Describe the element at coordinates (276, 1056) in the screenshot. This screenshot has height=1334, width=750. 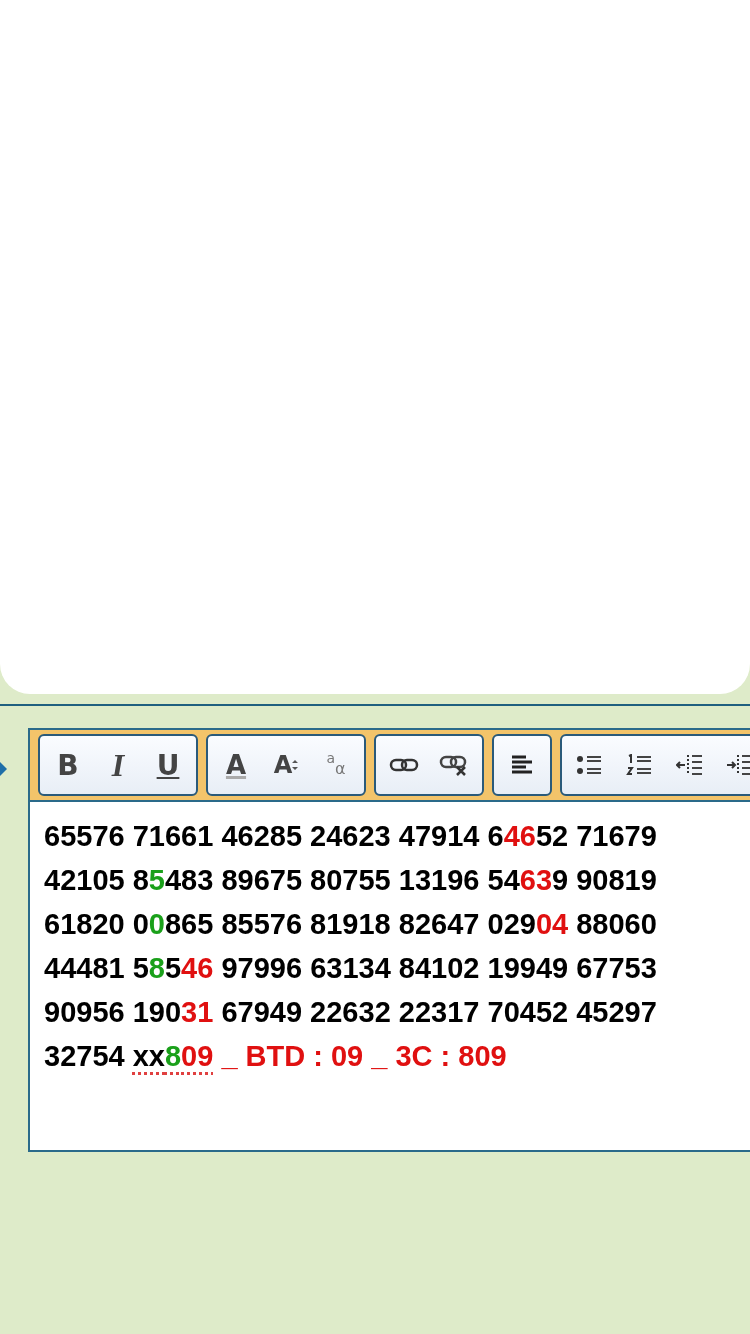
I see `number-line: 32754 xx809 _ BTD : 09 _ 3C : 809` at that location.